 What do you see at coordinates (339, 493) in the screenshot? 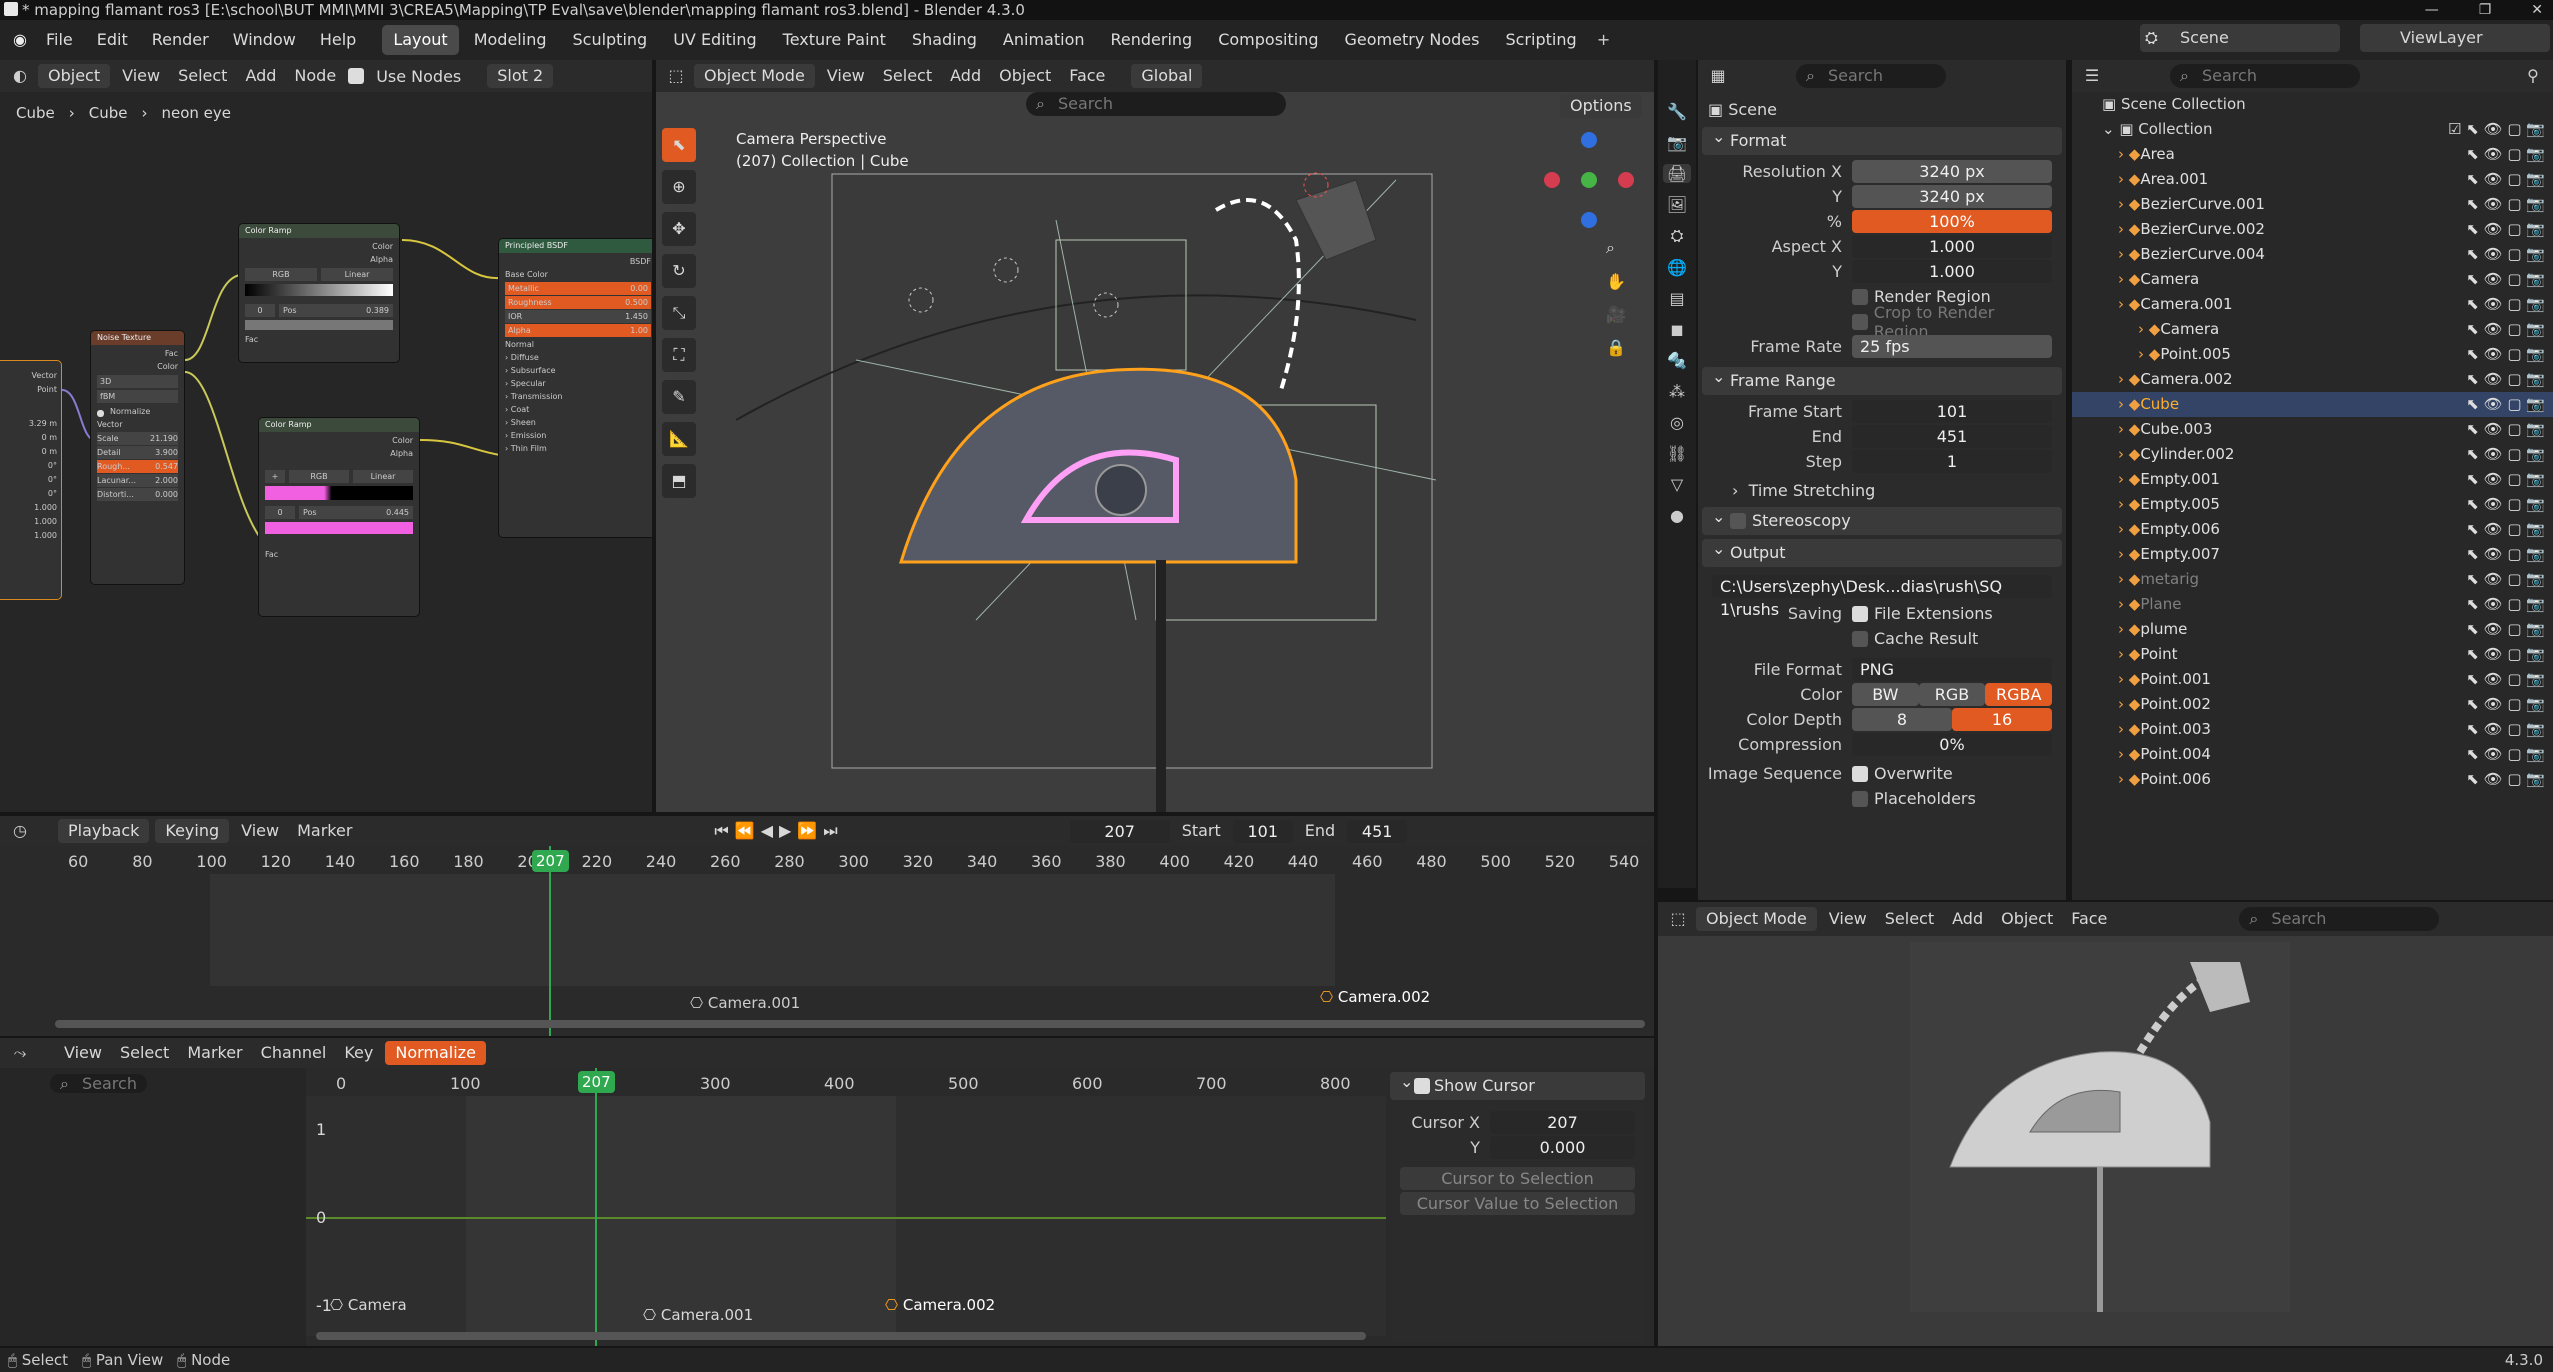
I see `color-ramp-2-gradient` at bounding box center [339, 493].